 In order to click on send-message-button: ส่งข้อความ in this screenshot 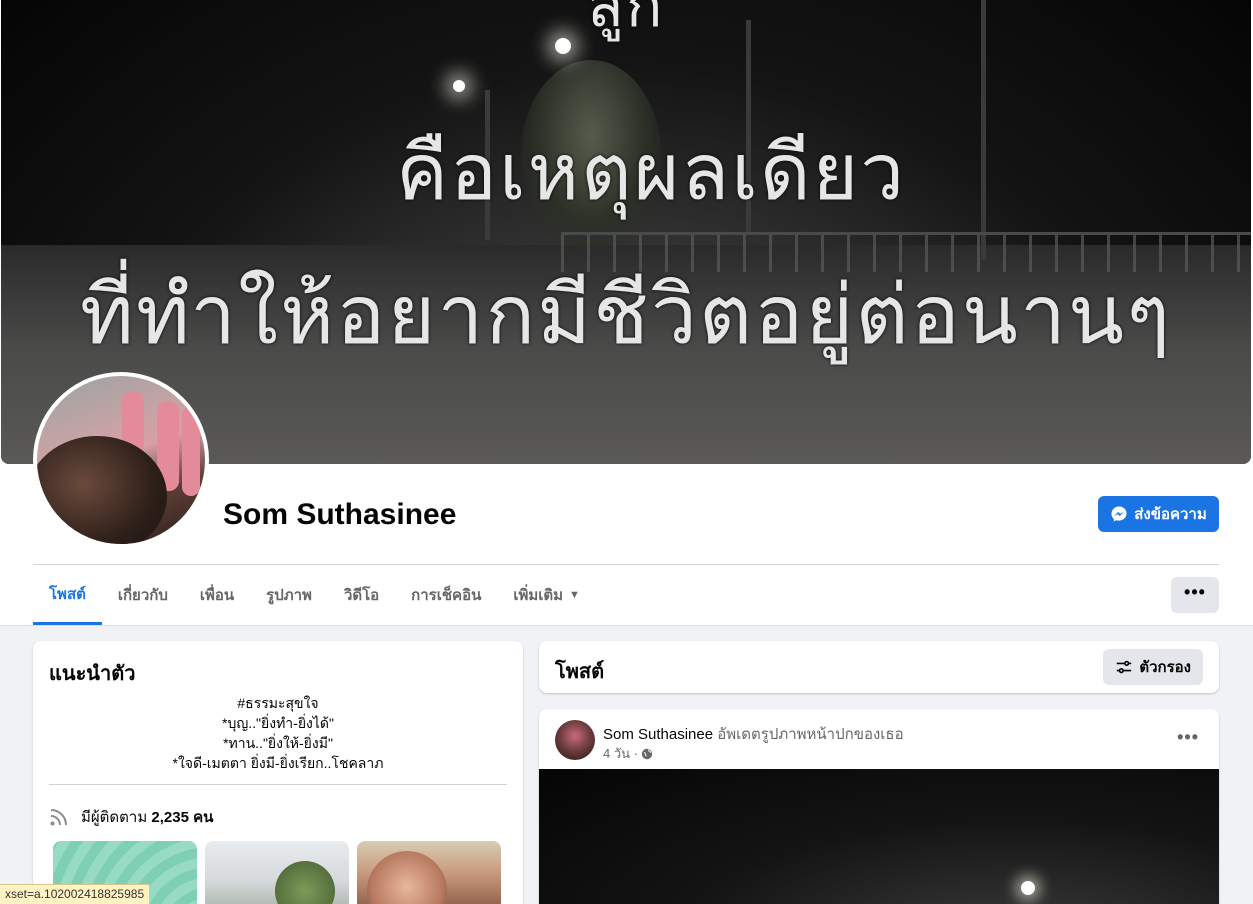, I will do `click(1158, 514)`.